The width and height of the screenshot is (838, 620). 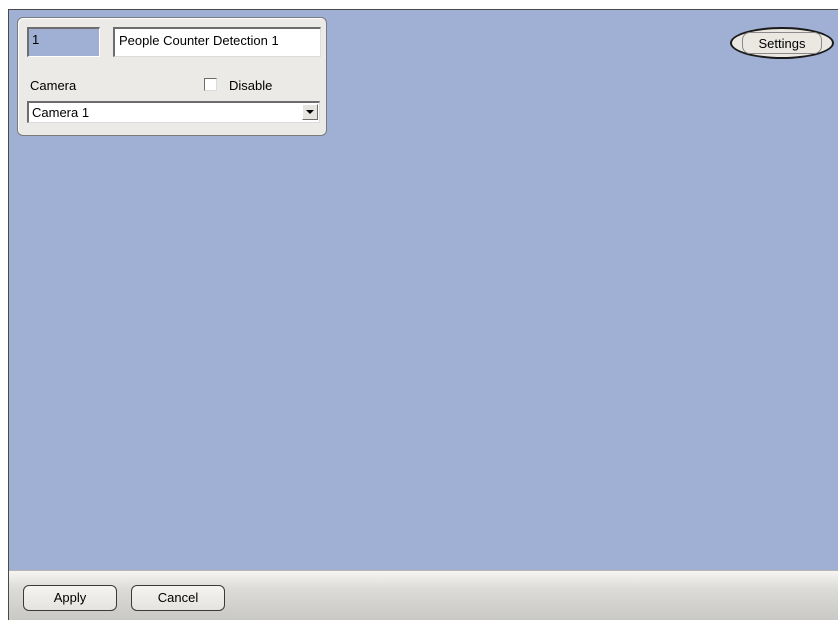 What do you see at coordinates (251, 85) in the screenshot?
I see `disable-label: Disable` at bounding box center [251, 85].